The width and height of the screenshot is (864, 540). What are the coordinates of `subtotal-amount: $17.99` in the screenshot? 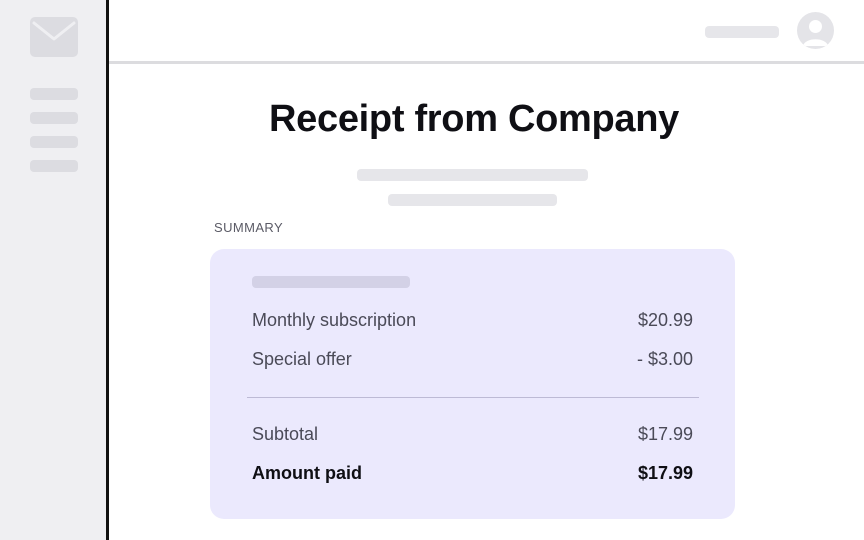 It's located at (665, 434).